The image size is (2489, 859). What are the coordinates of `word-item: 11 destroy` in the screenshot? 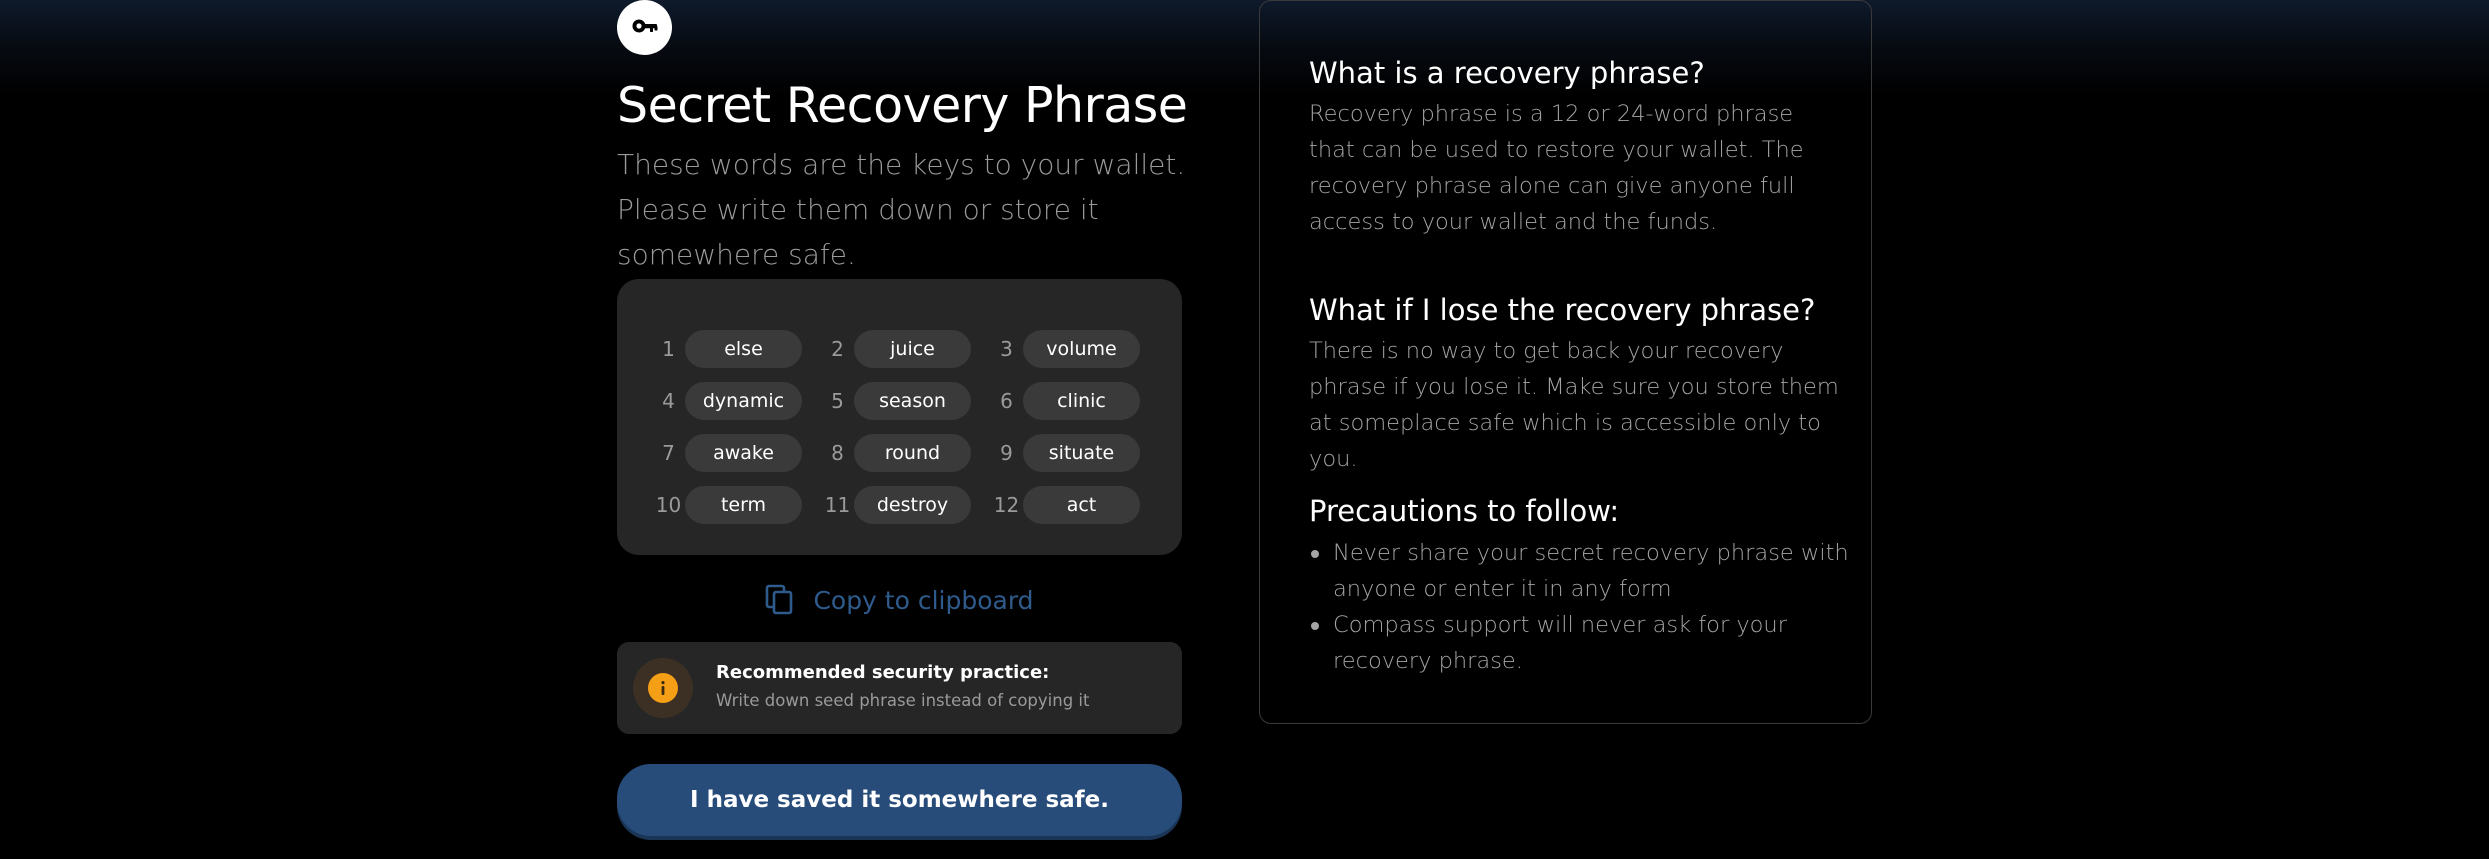 It's located at (908, 505).